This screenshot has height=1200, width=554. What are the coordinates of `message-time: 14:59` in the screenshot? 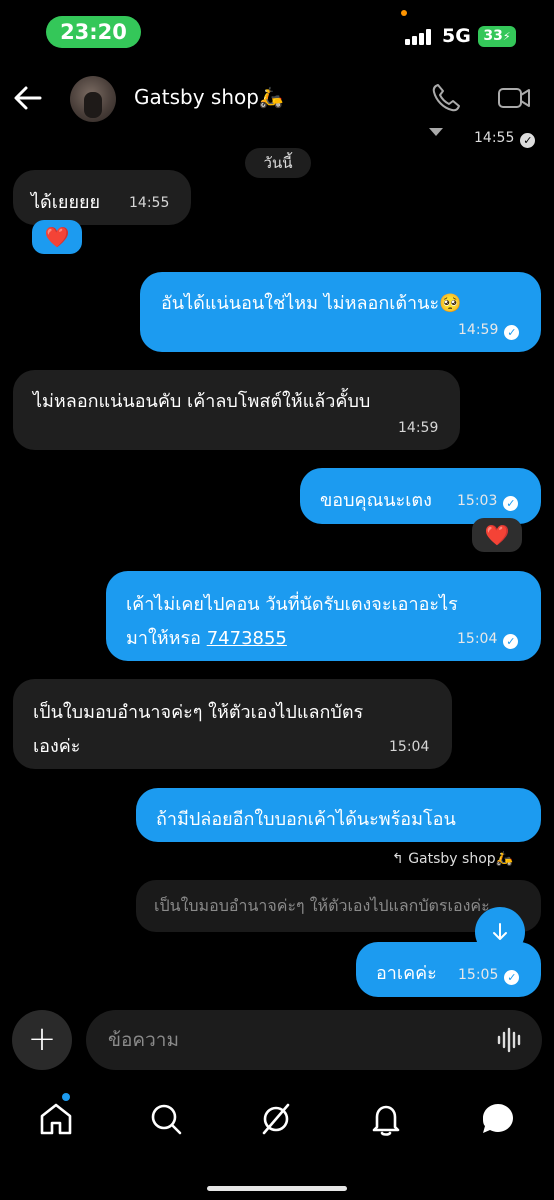 It's located at (418, 428).